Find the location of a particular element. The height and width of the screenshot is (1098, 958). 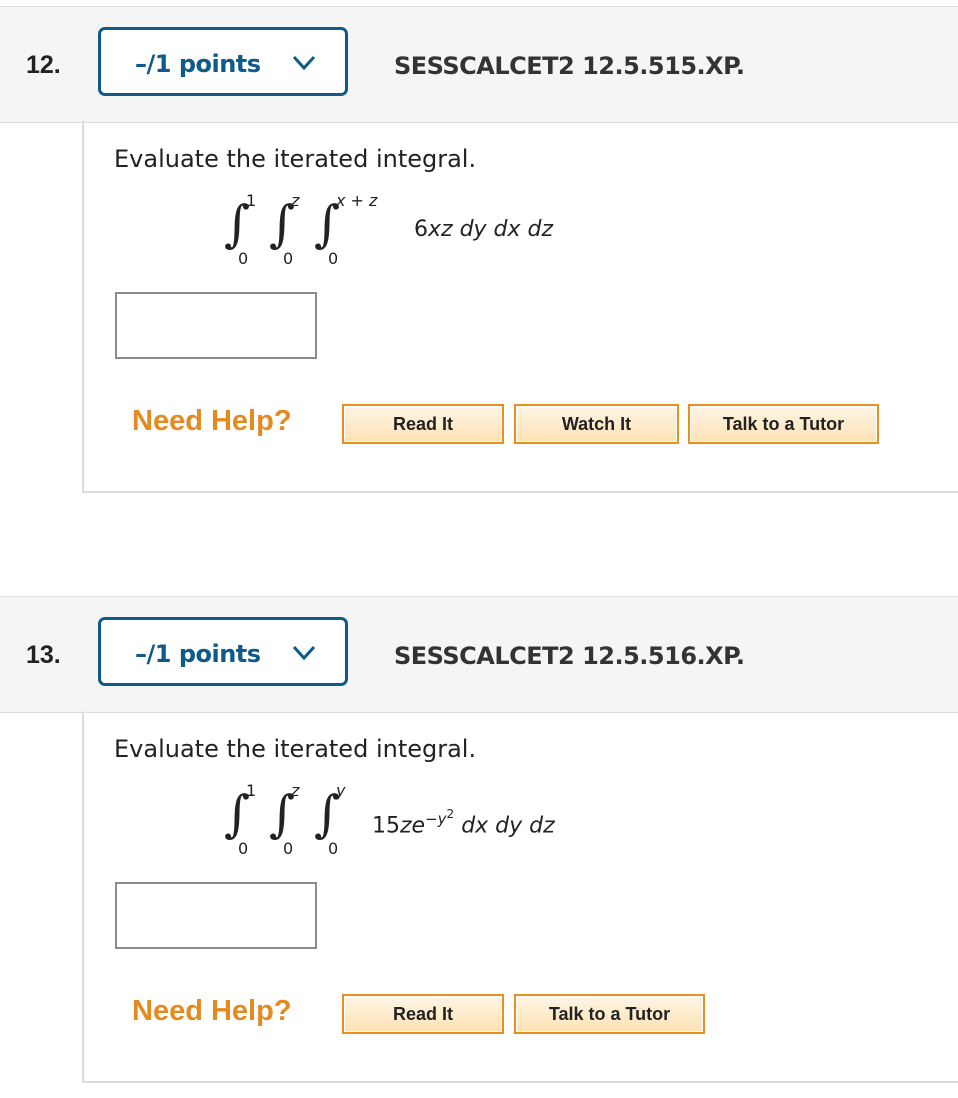

question-header: 12. –/1 points SESSCALCET2 12.5.515.XP. is located at coordinates (479, 64).